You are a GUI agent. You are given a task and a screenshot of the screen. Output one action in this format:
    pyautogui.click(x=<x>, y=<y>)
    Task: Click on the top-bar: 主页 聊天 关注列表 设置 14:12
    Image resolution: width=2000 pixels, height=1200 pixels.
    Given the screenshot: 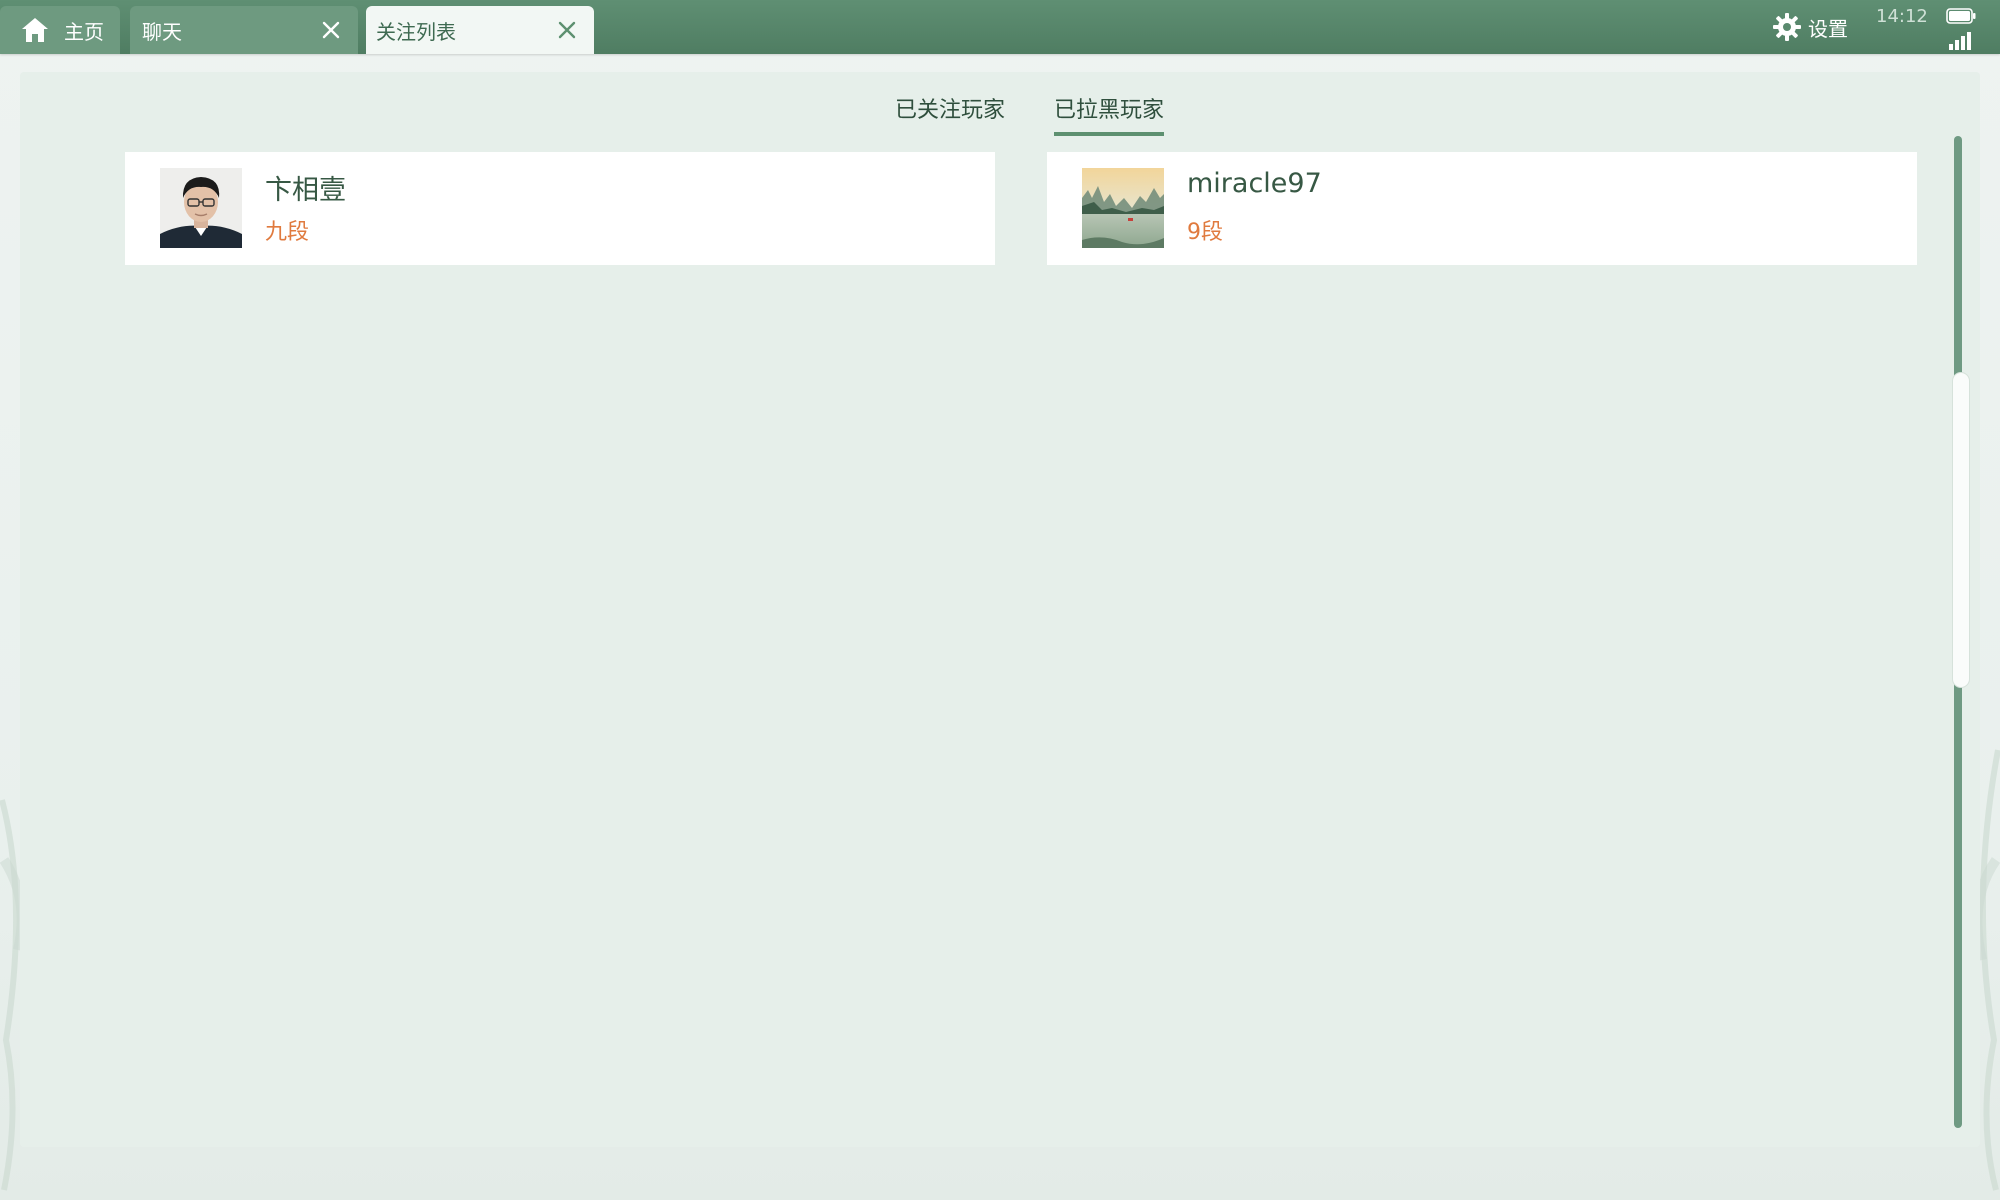 What is the action you would take?
    pyautogui.click(x=1000, y=27)
    